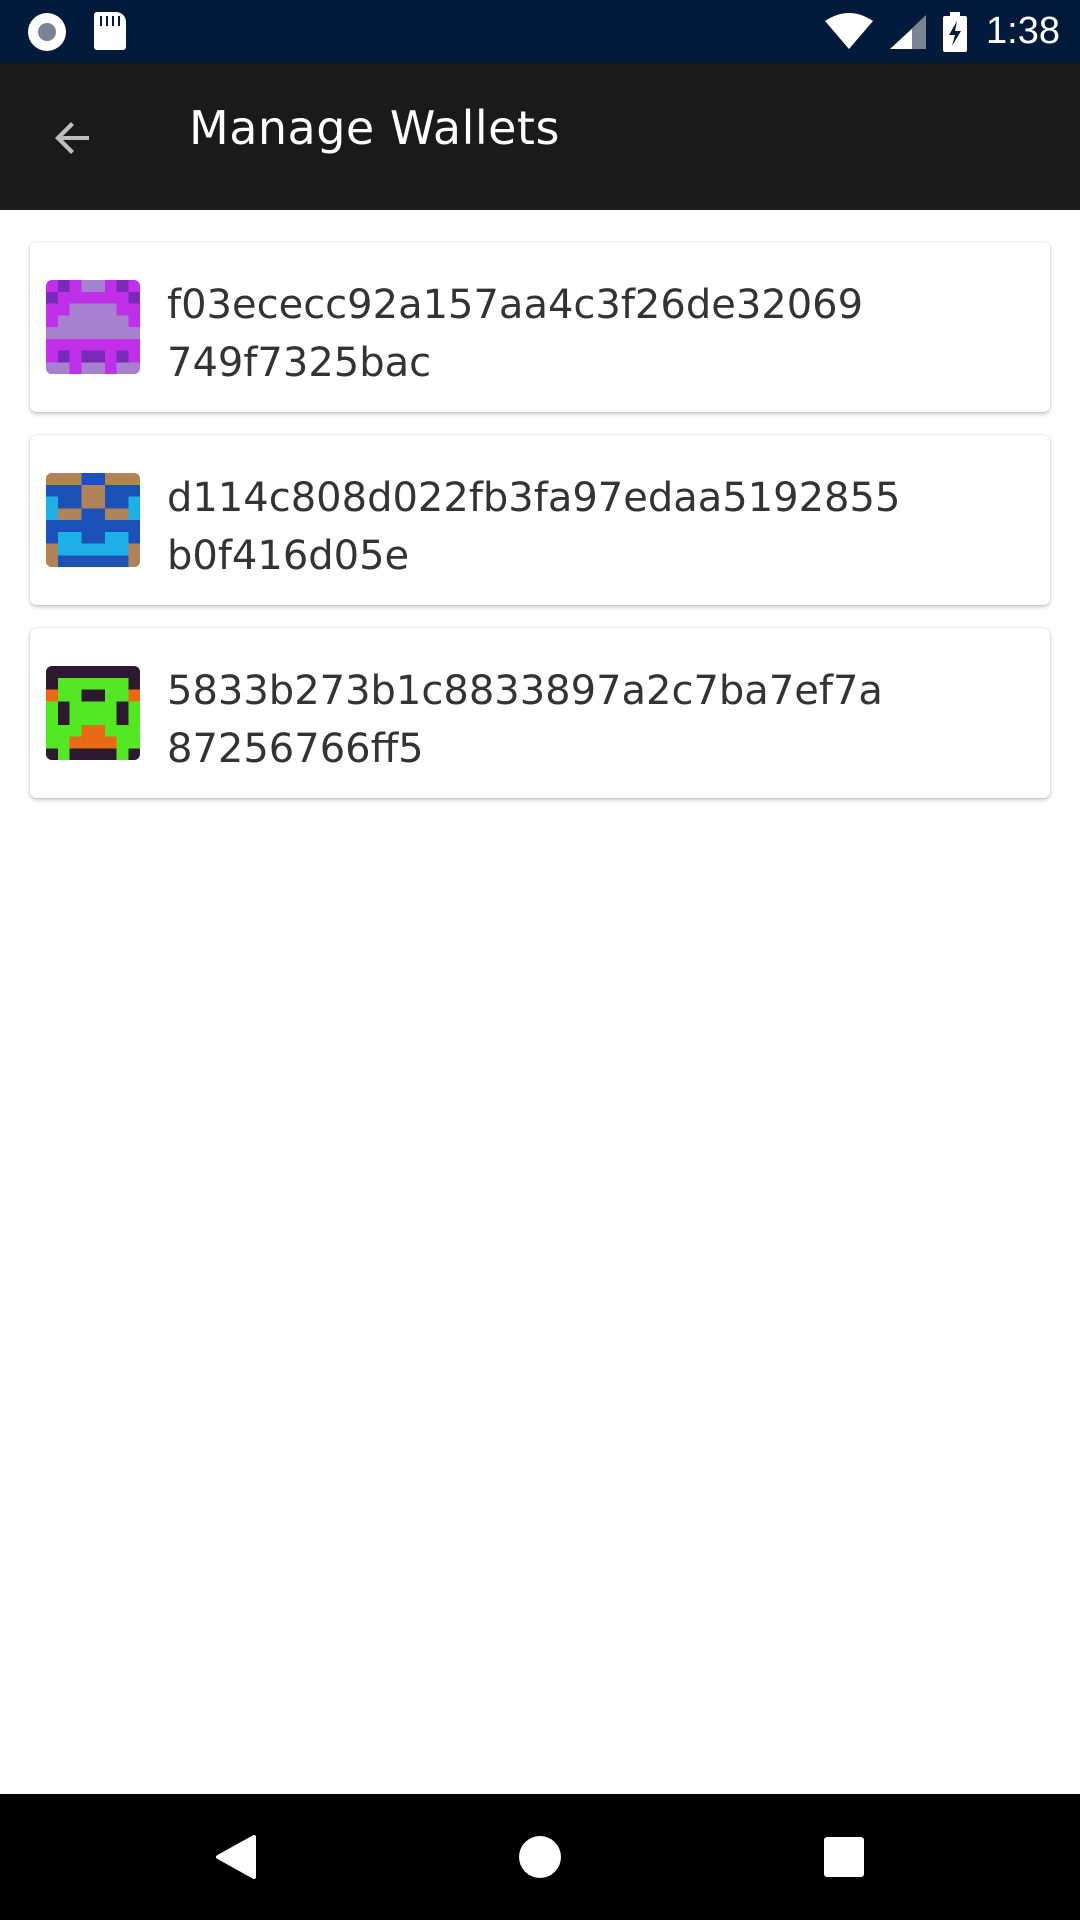 Image resolution: width=1080 pixels, height=1920 pixels. What do you see at coordinates (849, 31) in the screenshot?
I see `wifi-icon` at bounding box center [849, 31].